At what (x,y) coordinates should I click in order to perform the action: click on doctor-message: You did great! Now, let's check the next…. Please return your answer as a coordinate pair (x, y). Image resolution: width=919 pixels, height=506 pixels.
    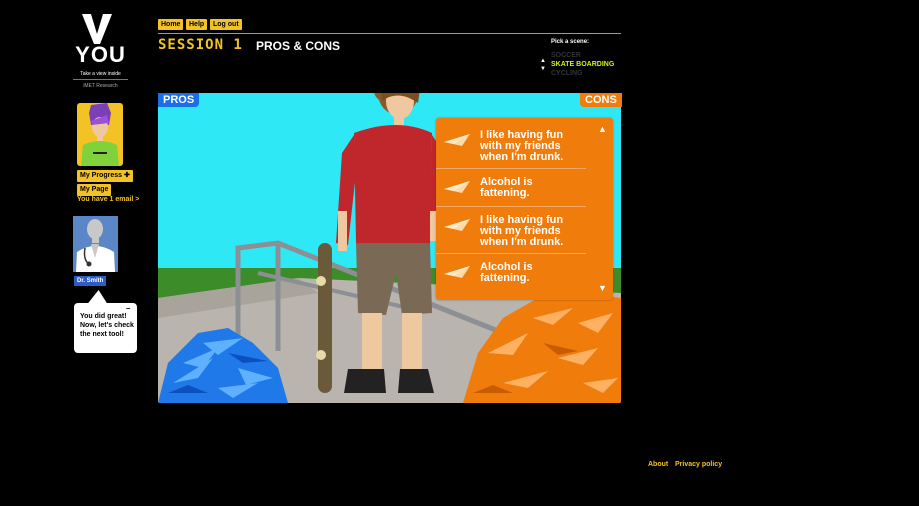
    Looking at the image, I should click on (107, 325).